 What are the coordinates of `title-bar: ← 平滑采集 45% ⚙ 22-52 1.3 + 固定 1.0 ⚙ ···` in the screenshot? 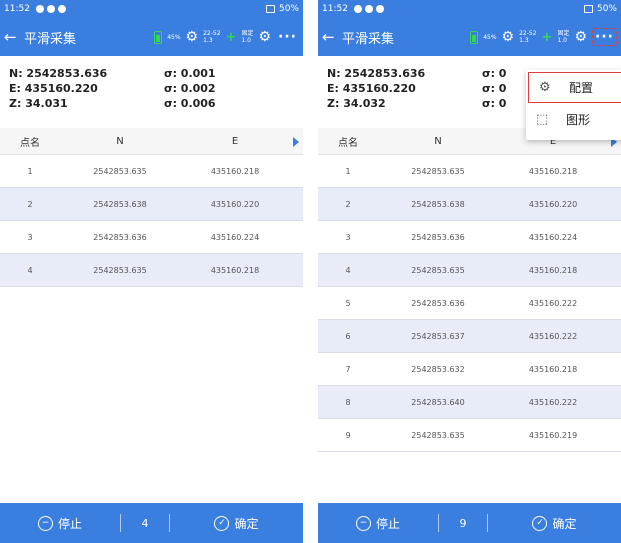 It's located at (469, 37).